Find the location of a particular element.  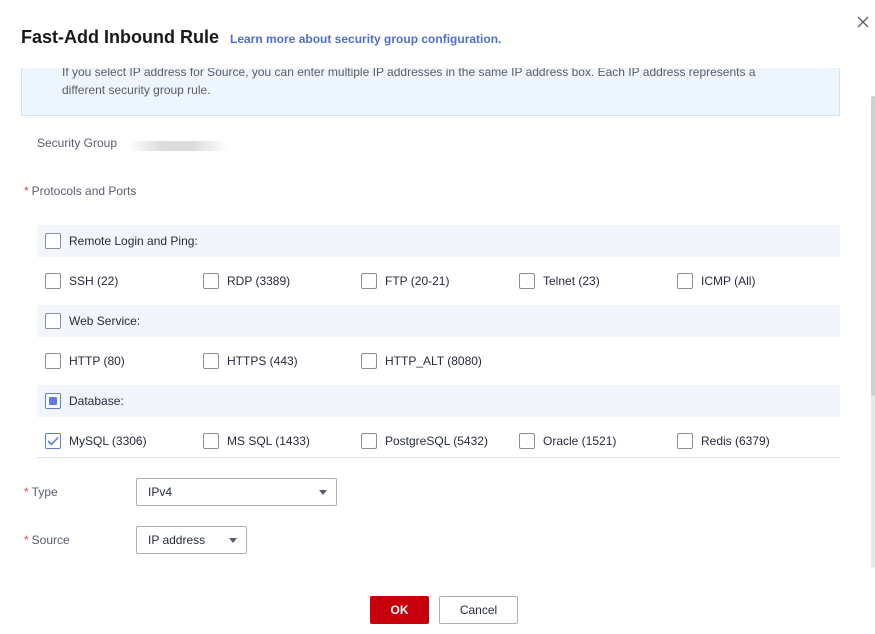

option-oracle-label: Oracle (1521) is located at coordinates (580, 441).